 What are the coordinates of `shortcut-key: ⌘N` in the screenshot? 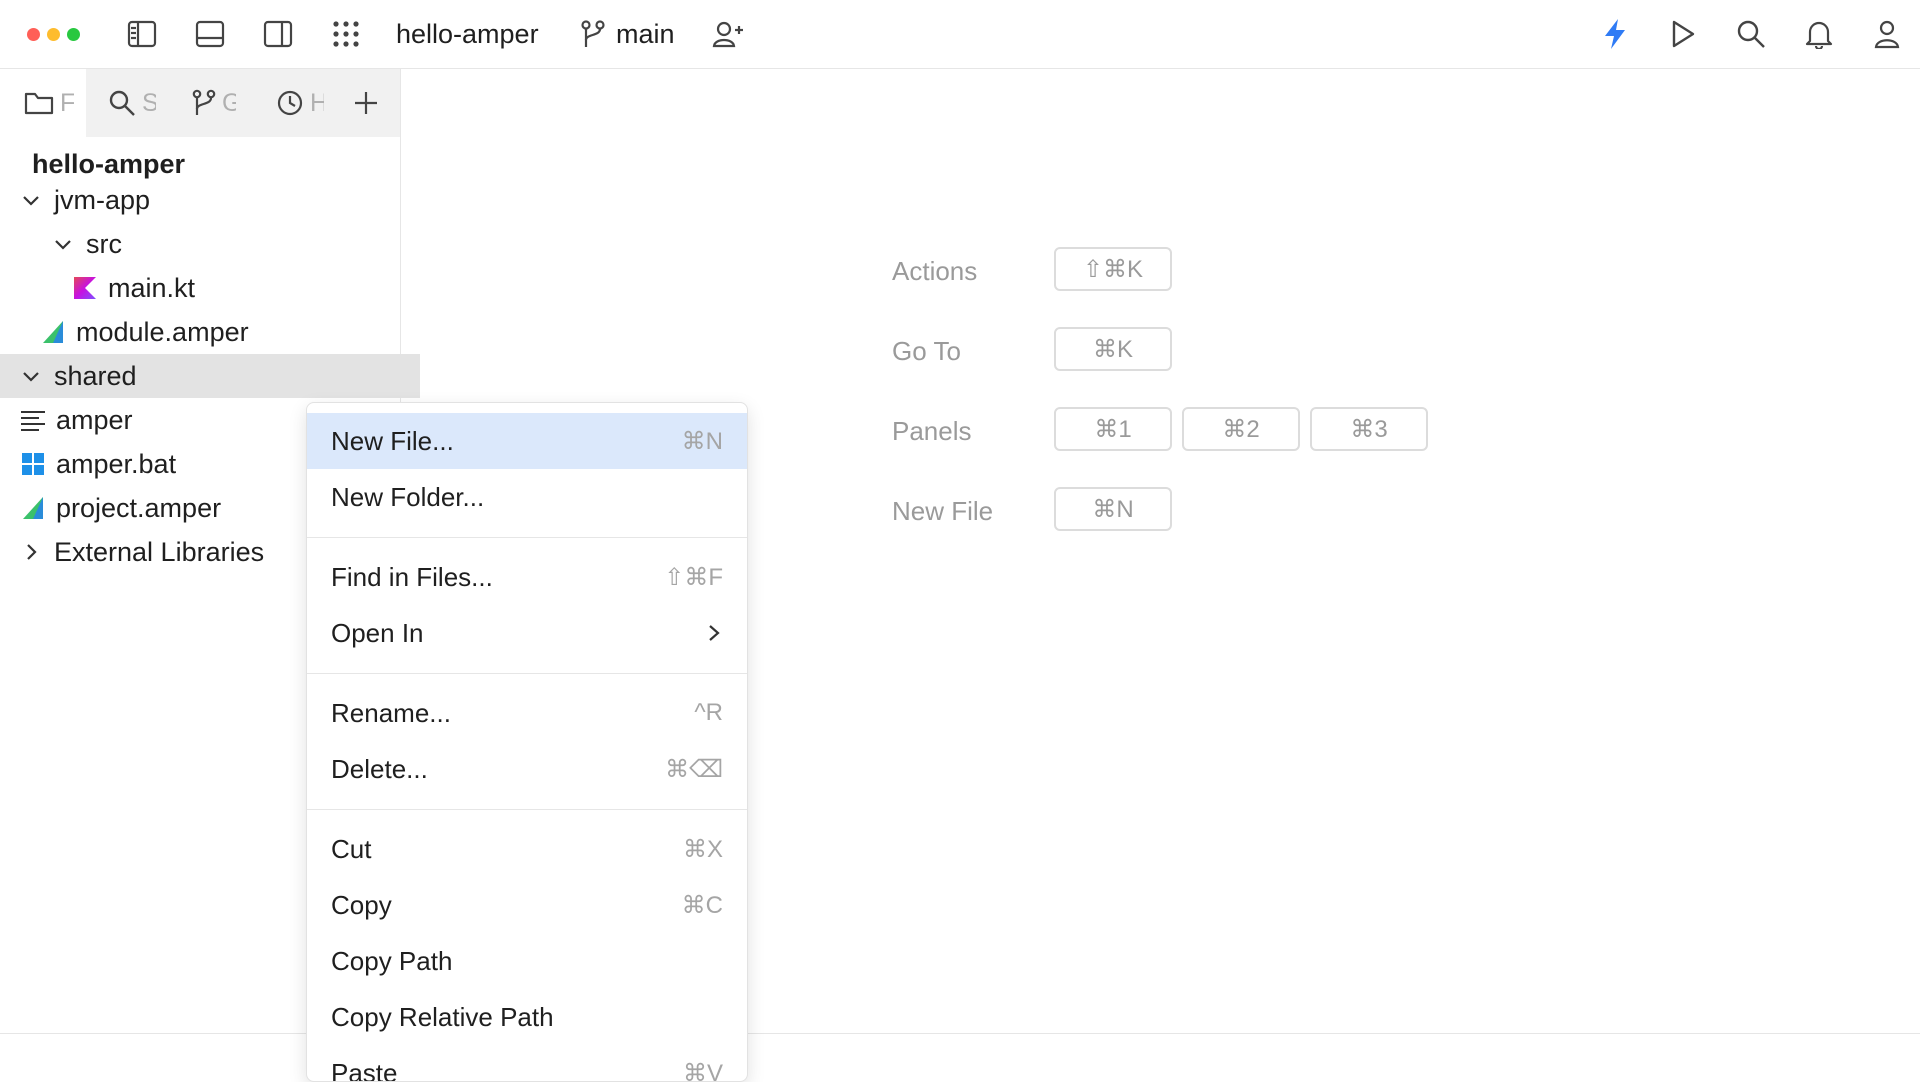 It's located at (1113, 509).